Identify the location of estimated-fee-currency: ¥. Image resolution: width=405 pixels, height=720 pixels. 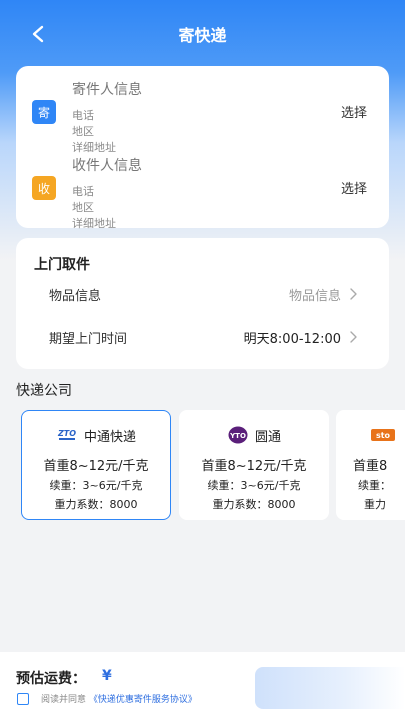
(107, 676).